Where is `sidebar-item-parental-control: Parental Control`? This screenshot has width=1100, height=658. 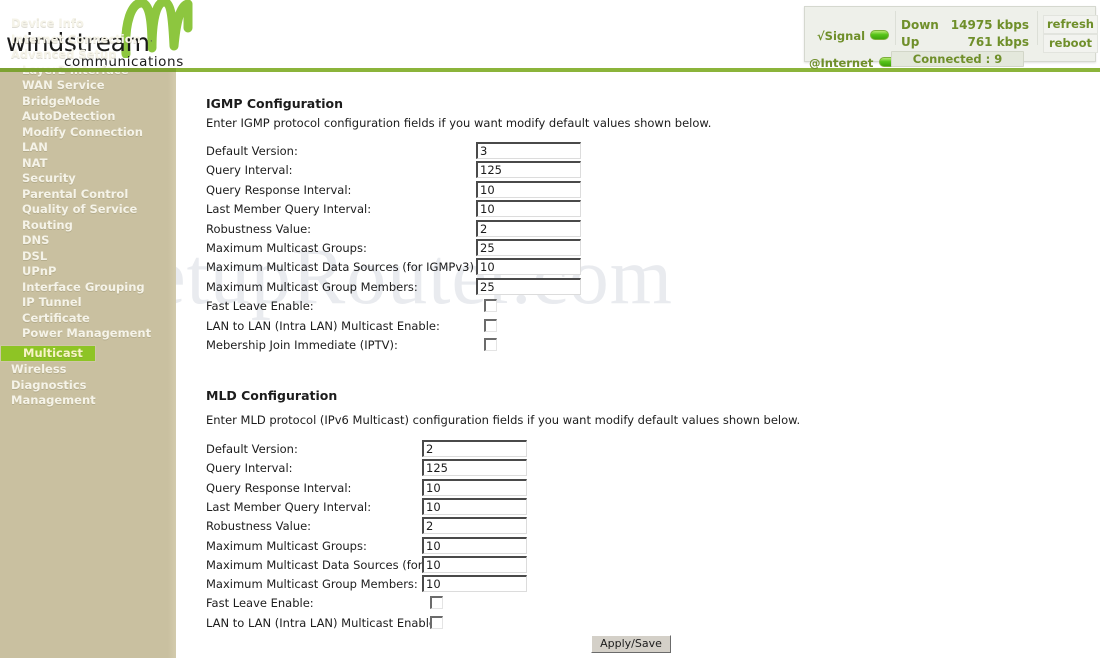 sidebar-item-parental-control: Parental Control is located at coordinates (88, 195).